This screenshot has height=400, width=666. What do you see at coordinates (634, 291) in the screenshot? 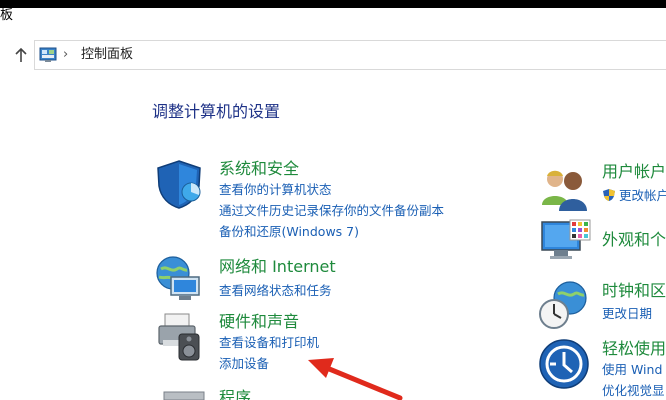
I see `category-clock-region: 时钟和区` at bounding box center [634, 291].